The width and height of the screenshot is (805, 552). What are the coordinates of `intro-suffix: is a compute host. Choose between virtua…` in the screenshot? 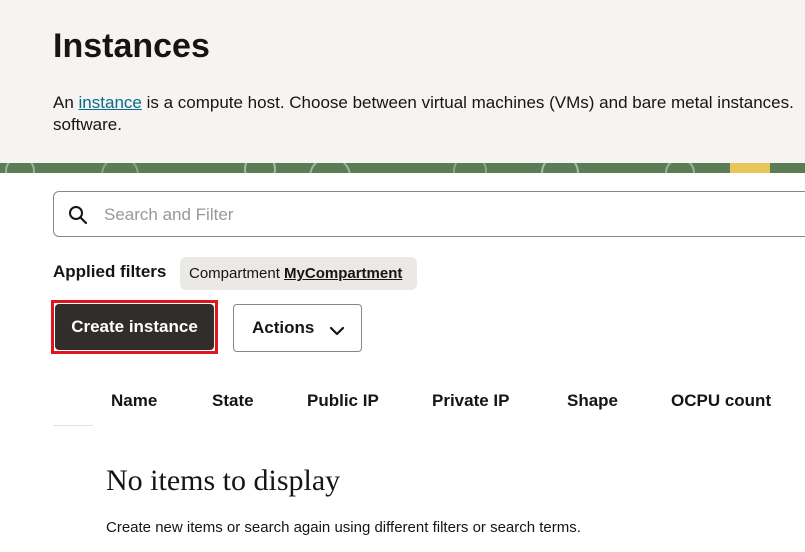 It's located at (467, 102).